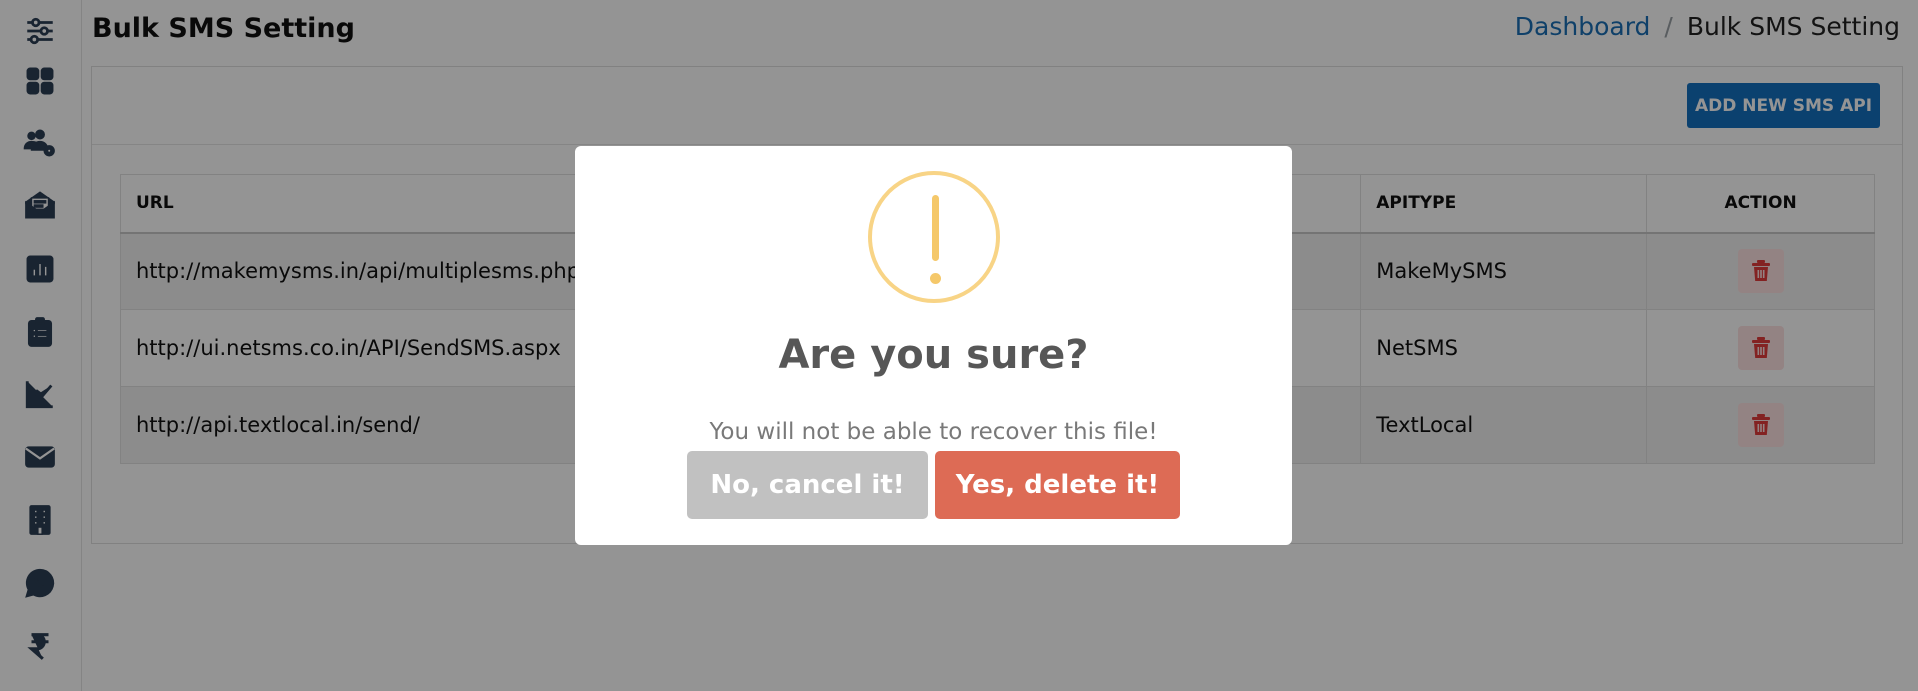 This screenshot has width=1918, height=691. I want to click on confirm-delete-button: Yes, delete it!, so click(1057, 485).